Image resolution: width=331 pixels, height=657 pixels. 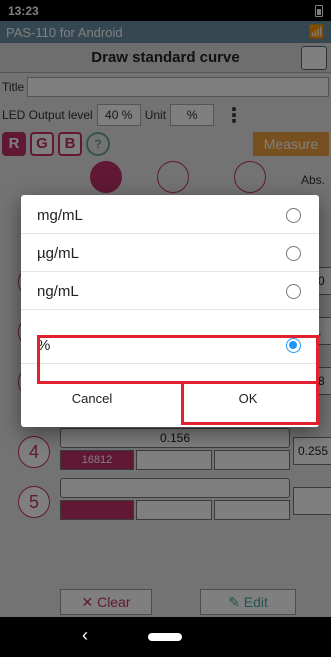 I want to click on highlight-box-ok, so click(x=250, y=403).